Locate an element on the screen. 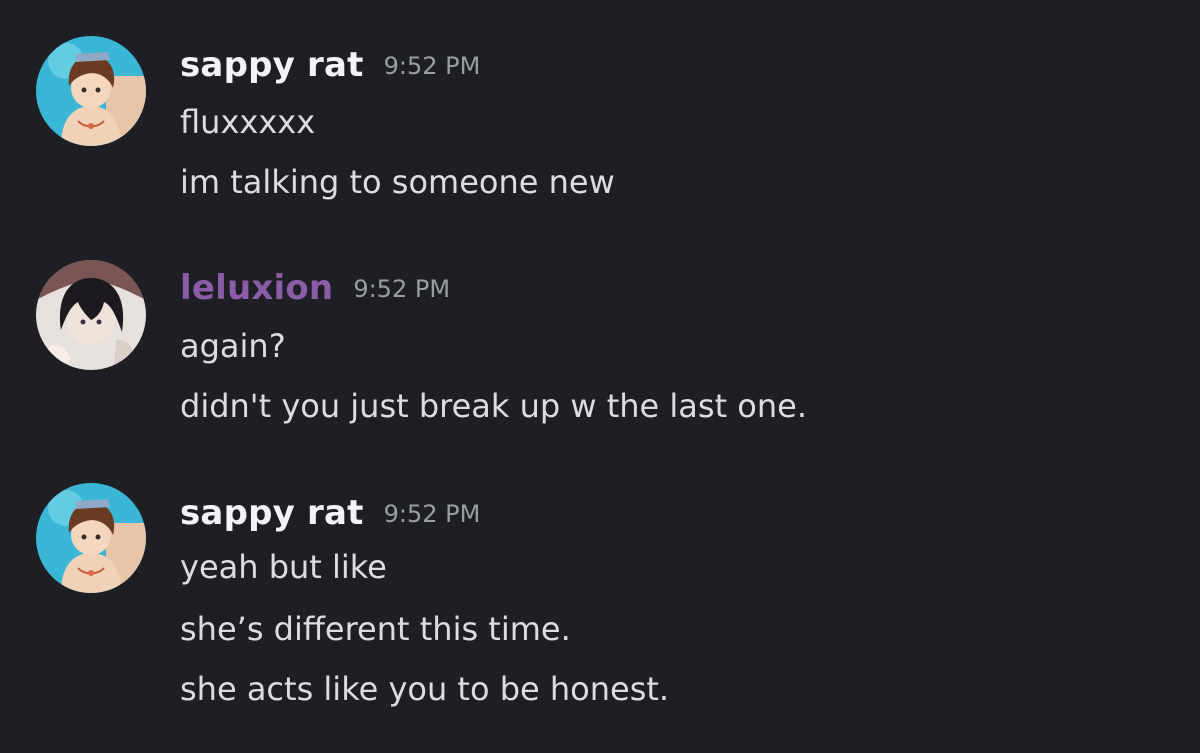 This screenshot has height=753, width=1200. message-text: she’s different this time. is located at coordinates (375, 629).